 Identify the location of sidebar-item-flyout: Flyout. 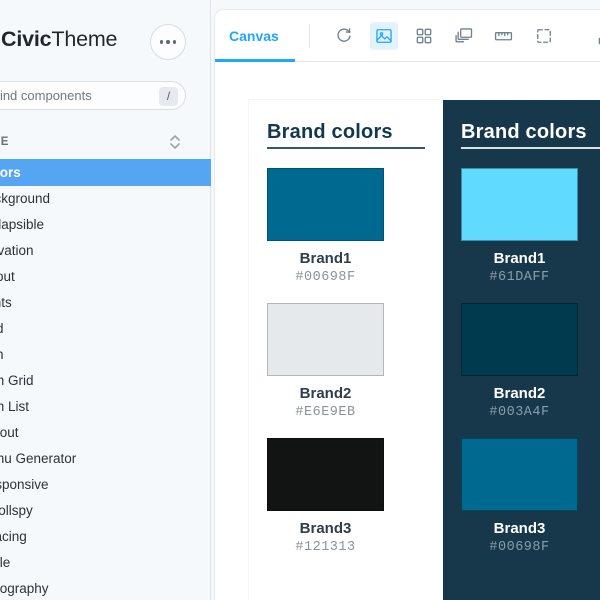
(105, 277).